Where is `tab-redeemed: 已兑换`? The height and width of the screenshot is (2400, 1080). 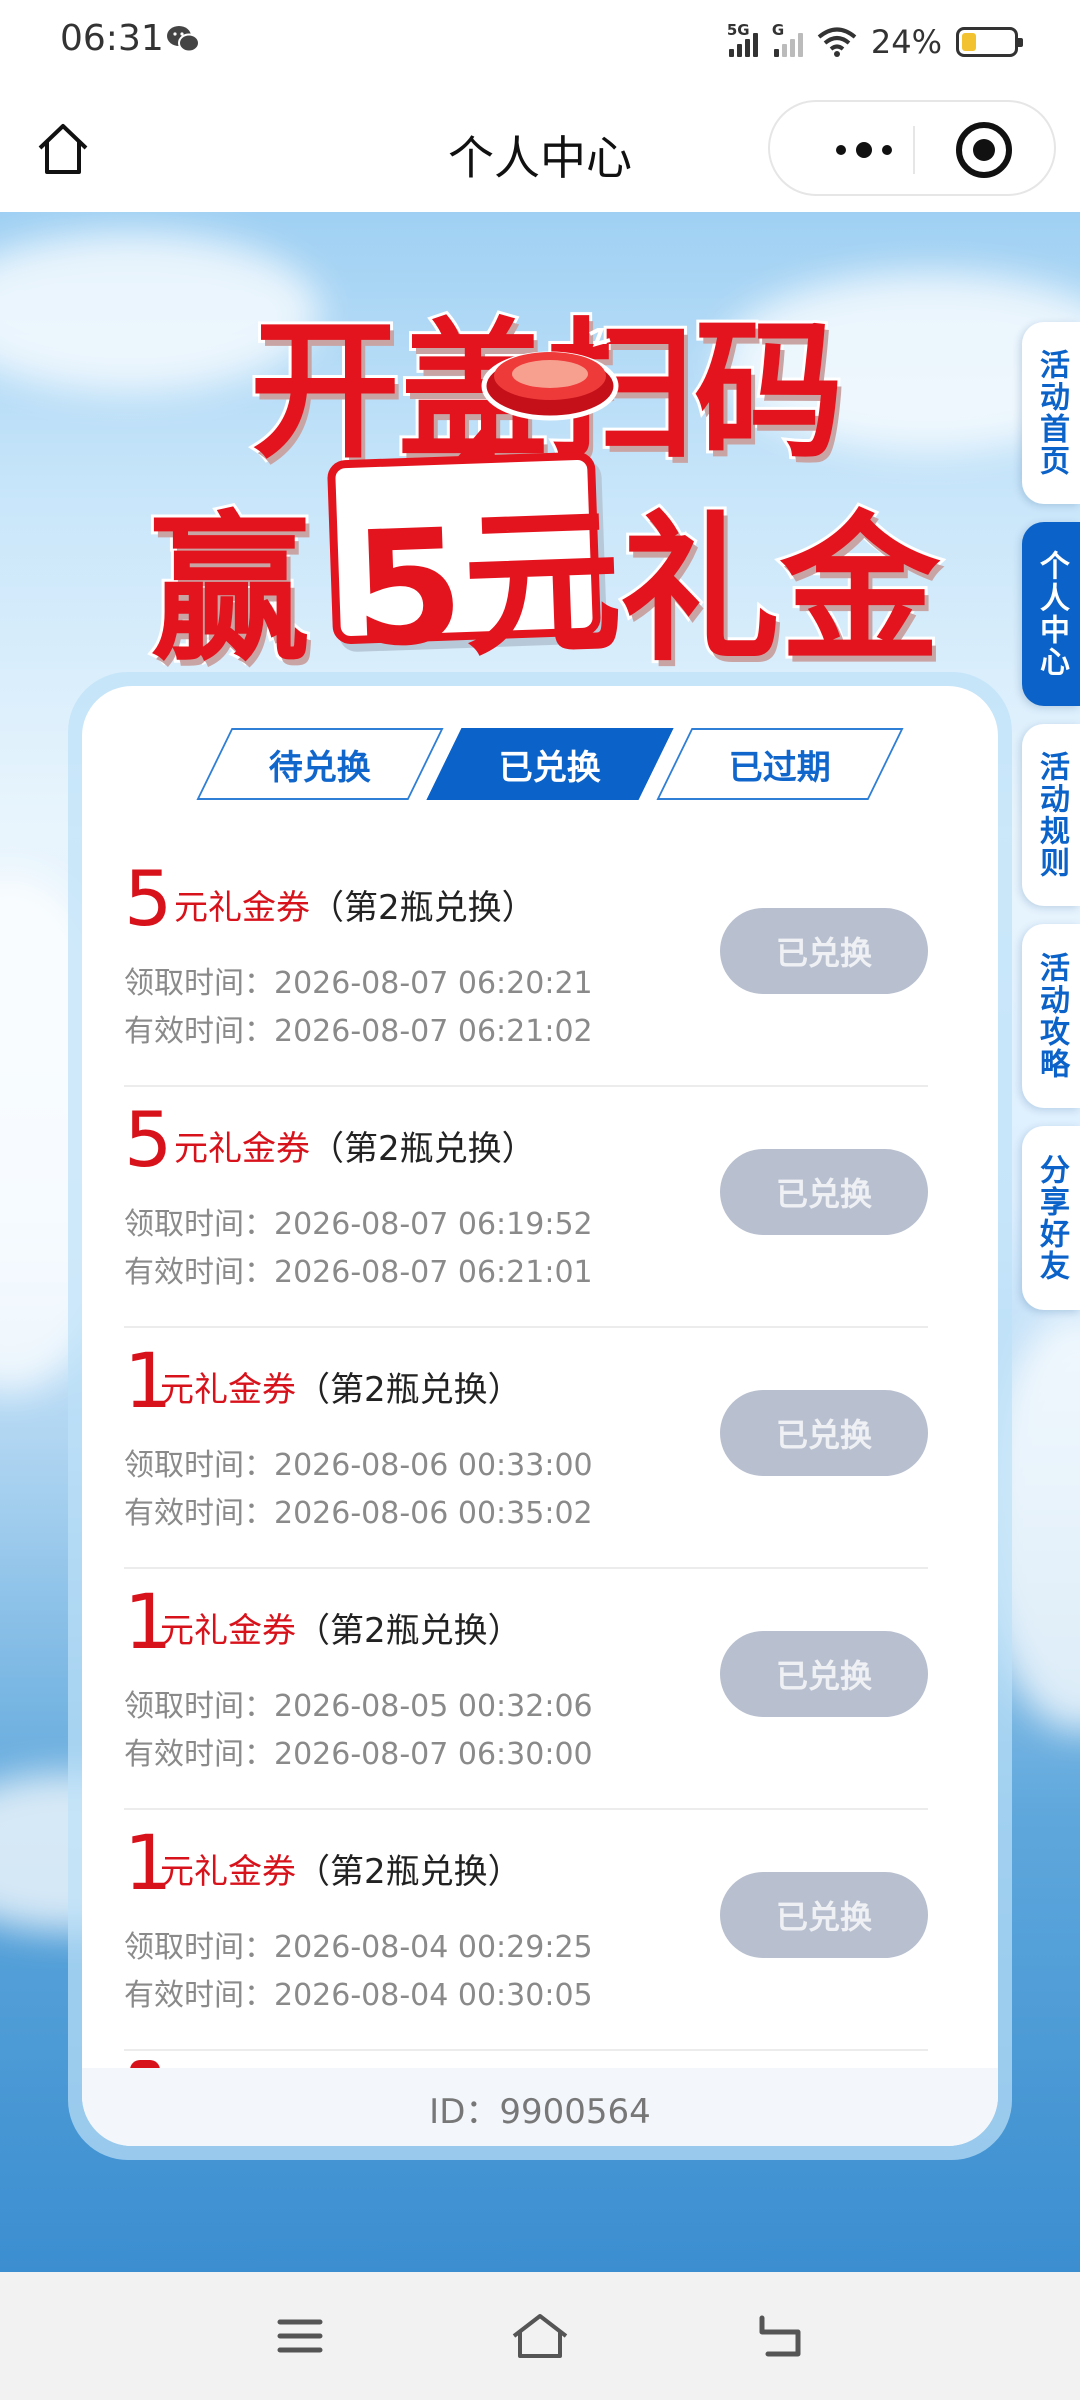 tab-redeemed: 已兑换 is located at coordinates (550, 764).